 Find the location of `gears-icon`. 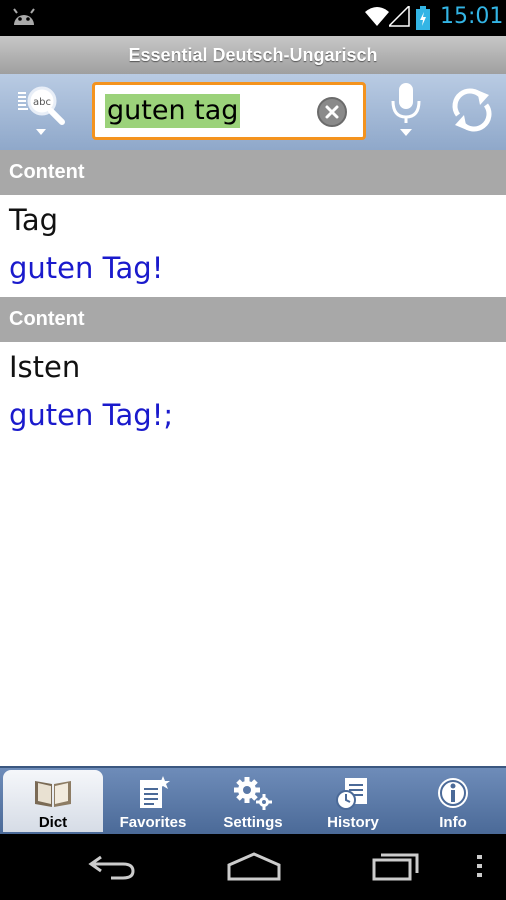

gears-icon is located at coordinates (253, 793).